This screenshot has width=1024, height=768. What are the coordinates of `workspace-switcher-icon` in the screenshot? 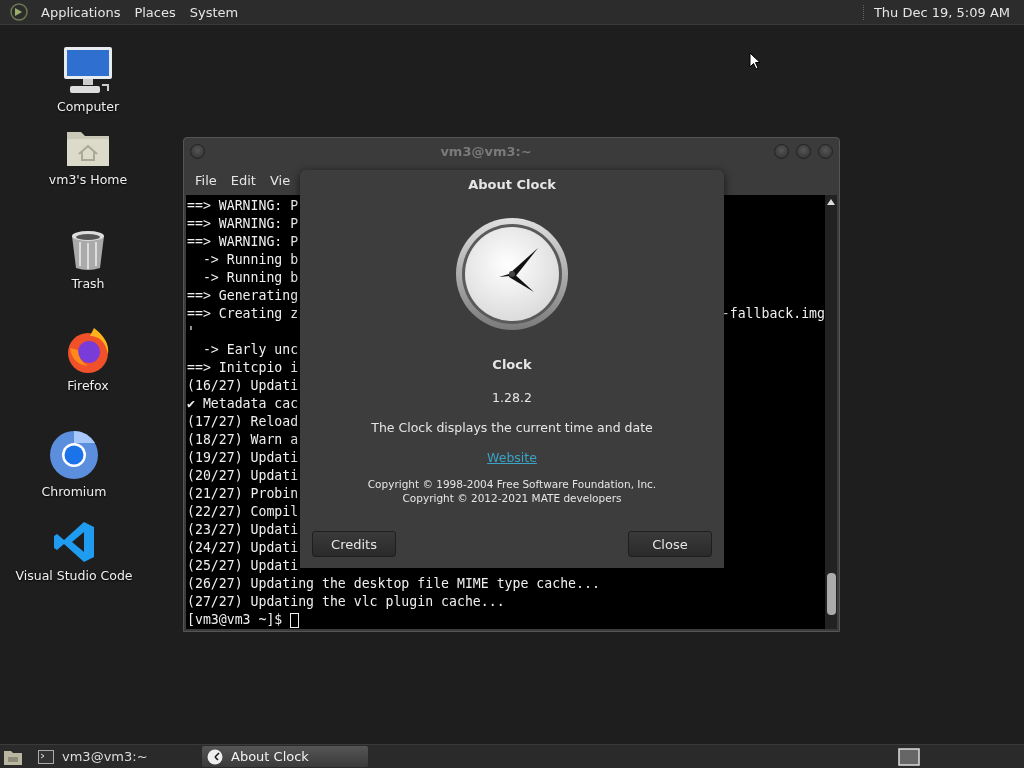 It's located at (909, 756).